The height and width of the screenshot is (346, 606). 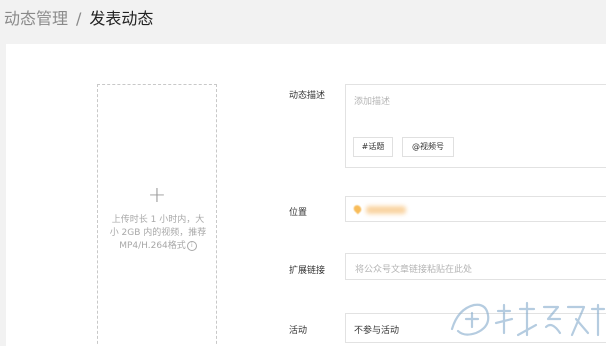 I want to click on activity-label: 活动, so click(x=298, y=331).